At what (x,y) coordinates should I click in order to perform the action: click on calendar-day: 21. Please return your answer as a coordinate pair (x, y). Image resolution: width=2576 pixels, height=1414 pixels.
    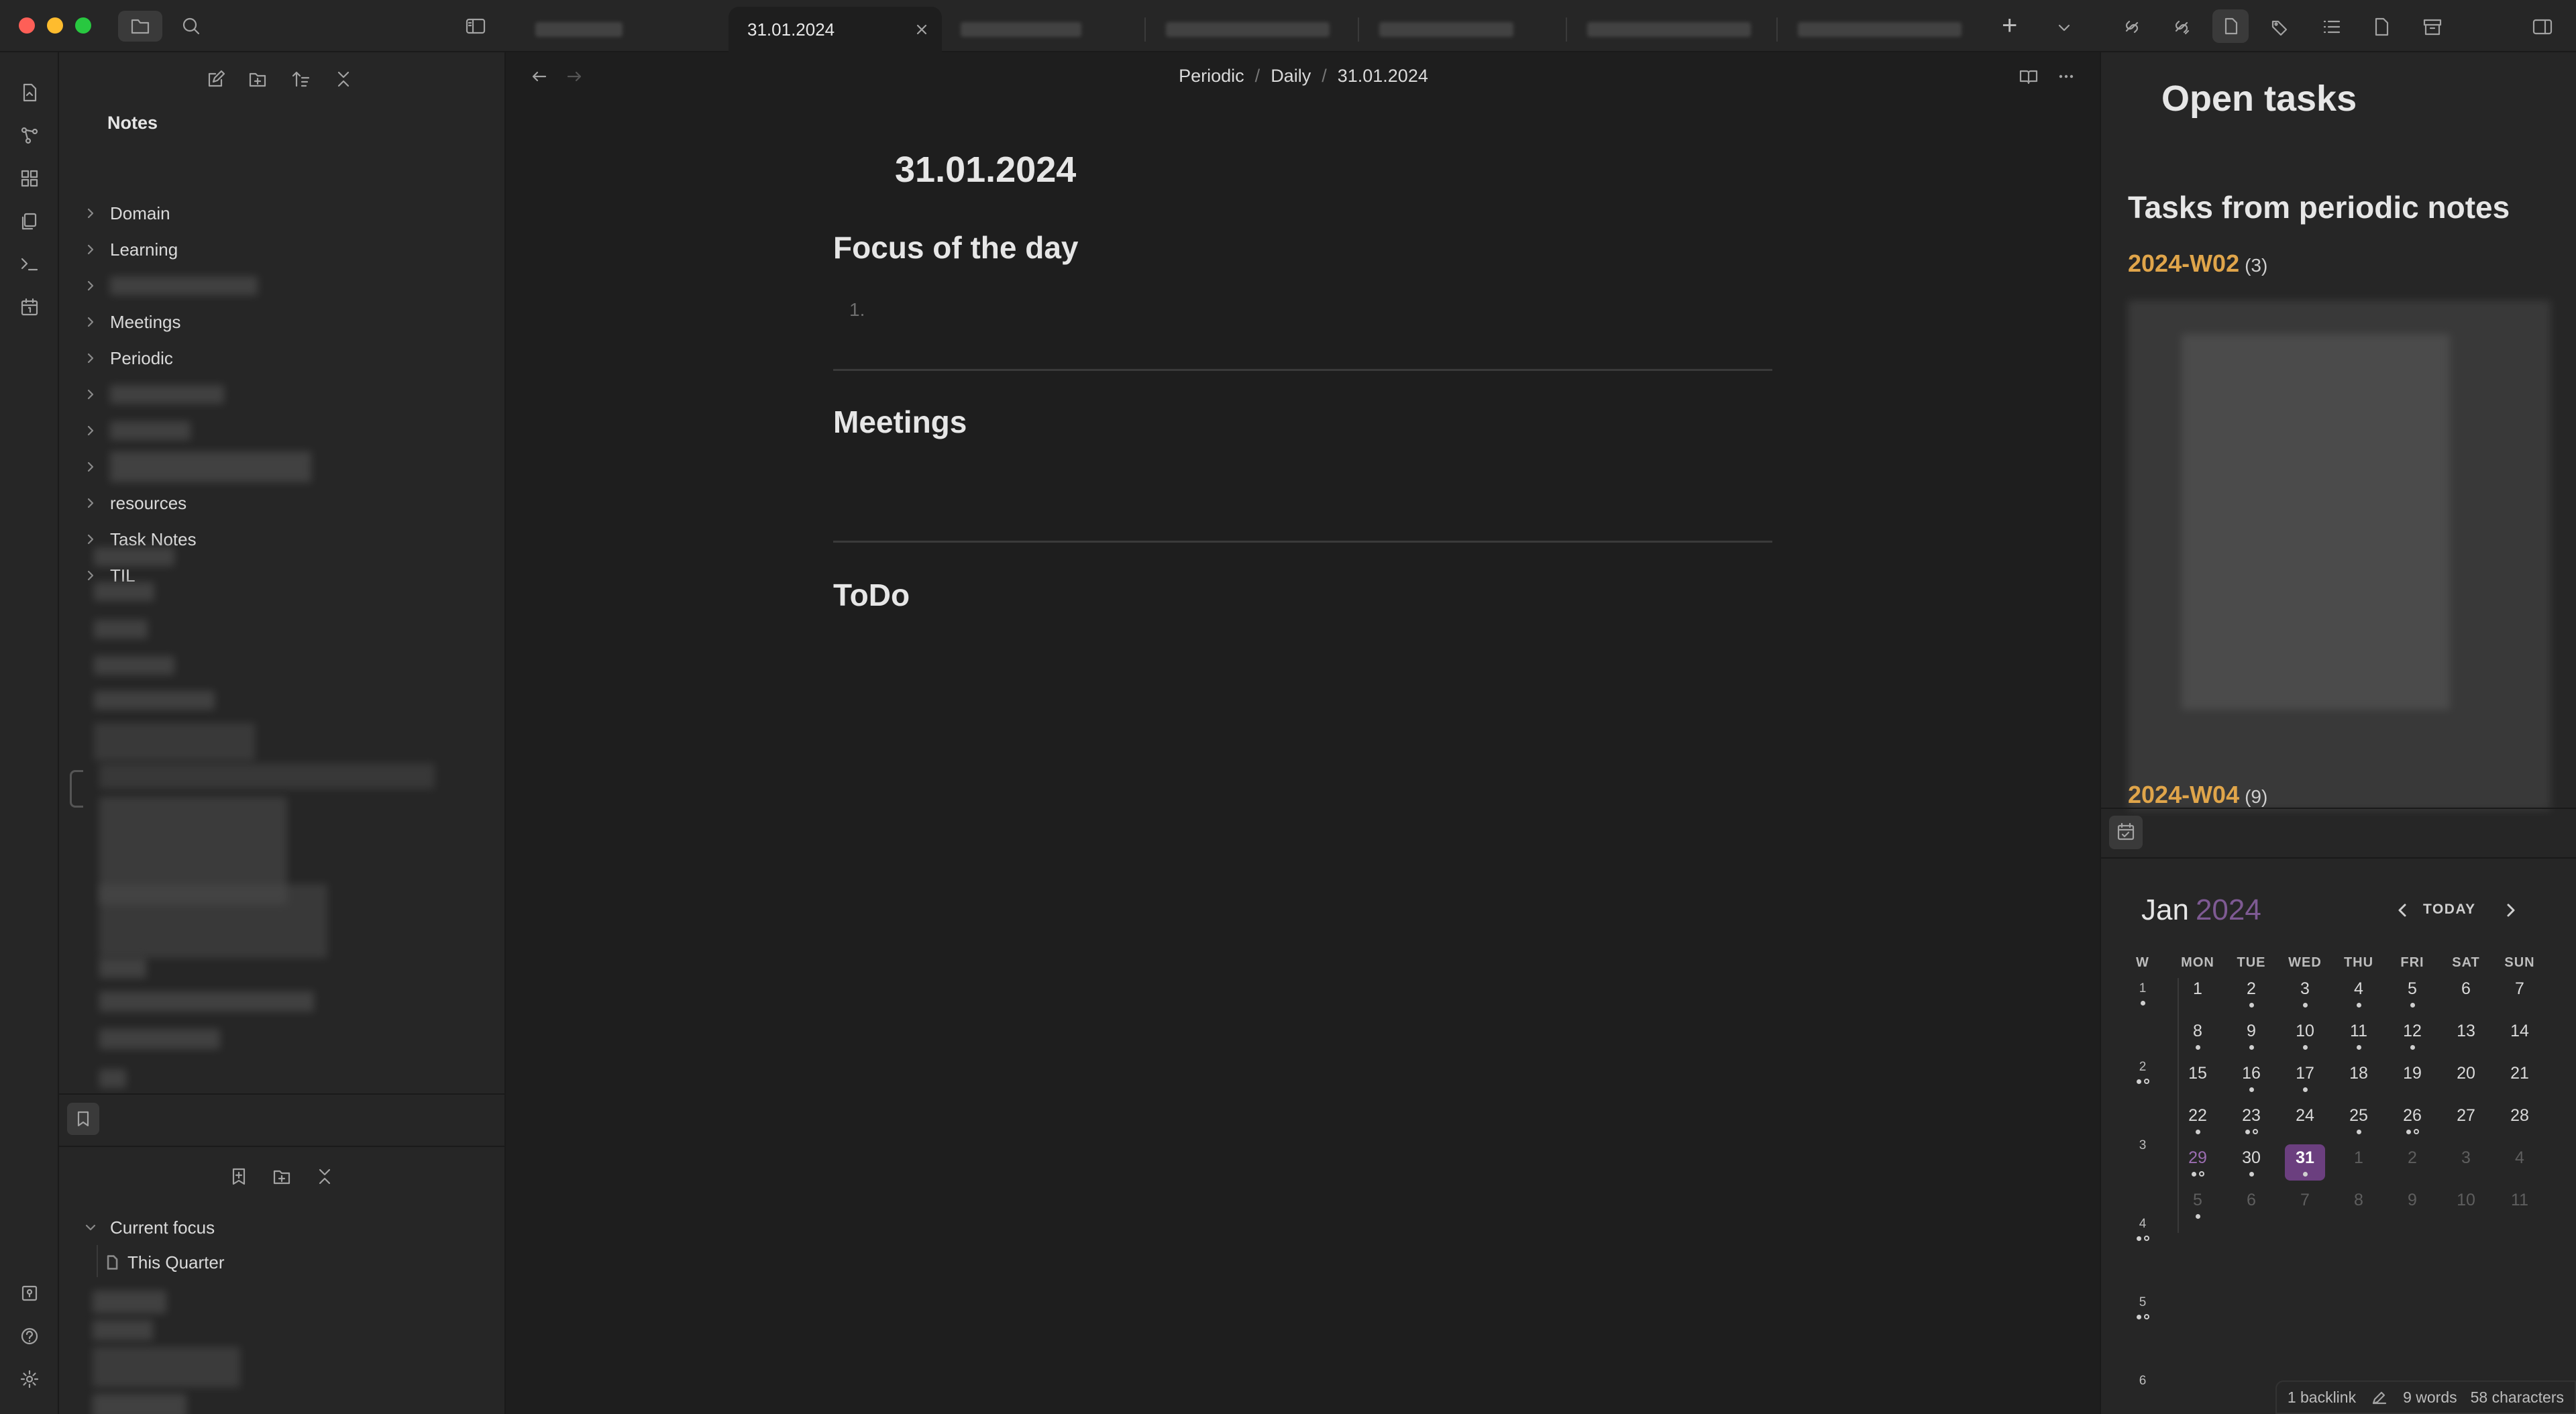
    Looking at the image, I should click on (2520, 1078).